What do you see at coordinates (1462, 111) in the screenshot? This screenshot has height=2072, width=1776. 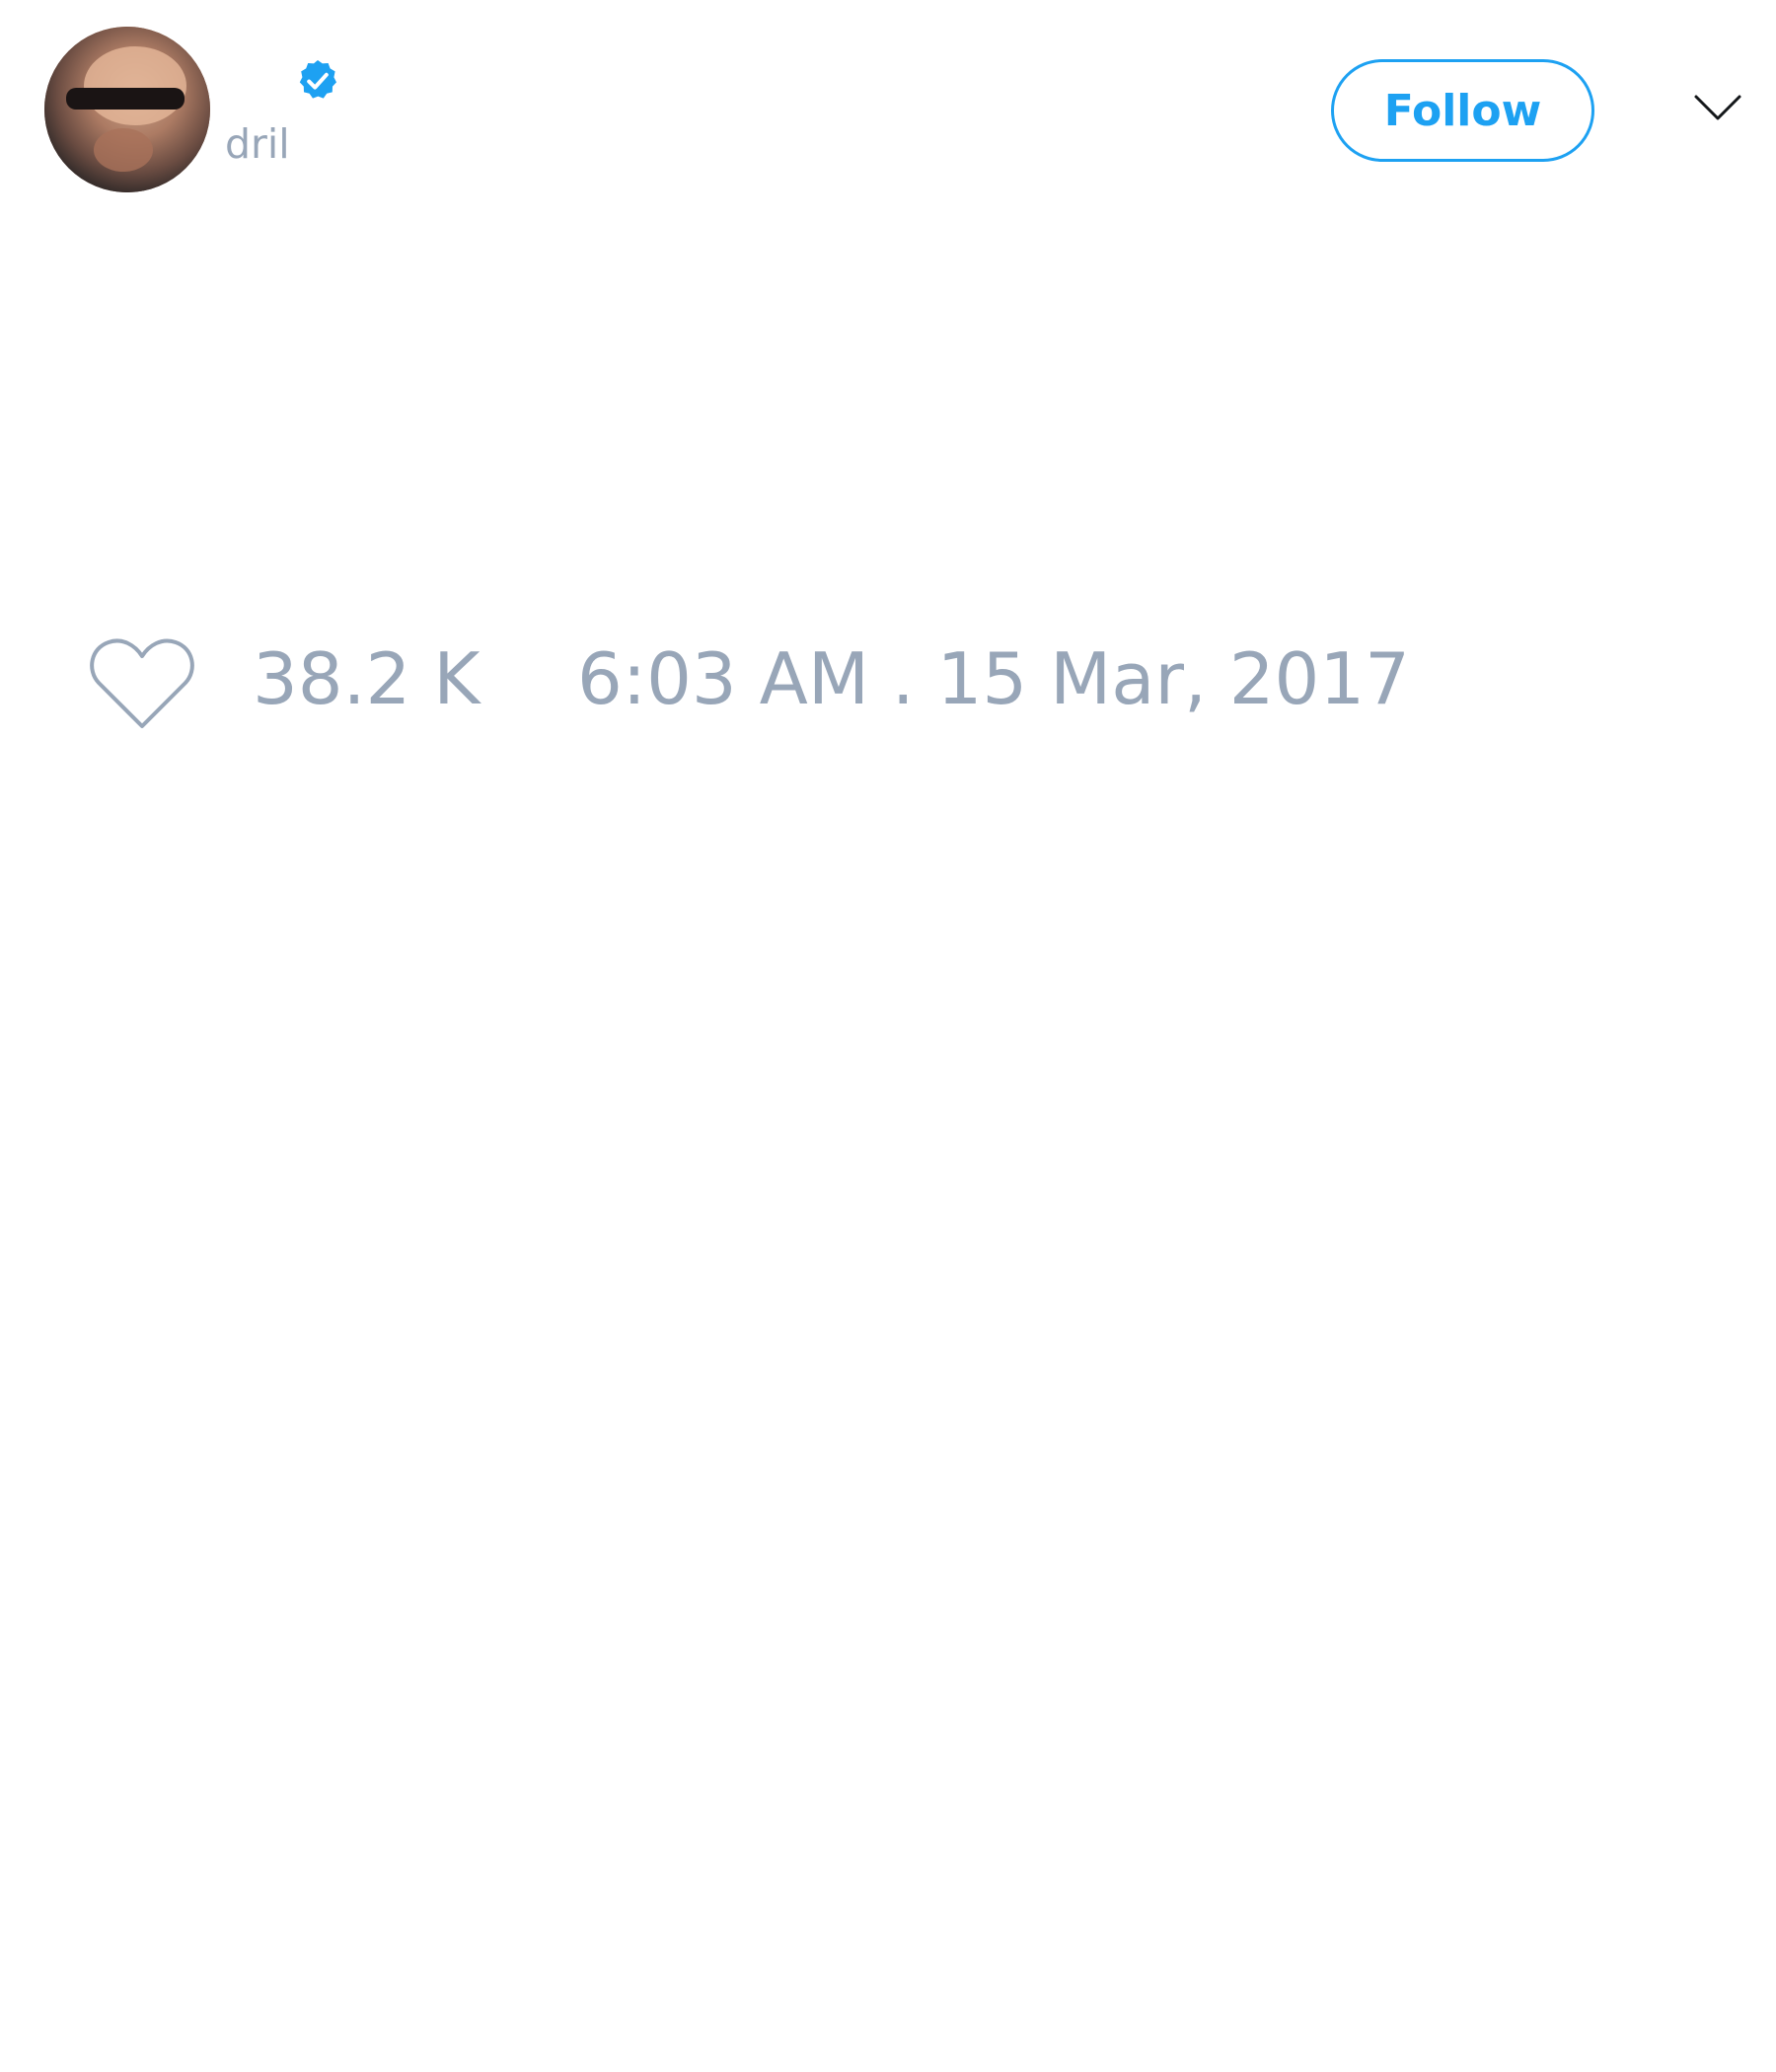 I see `follow-button: Follow` at bounding box center [1462, 111].